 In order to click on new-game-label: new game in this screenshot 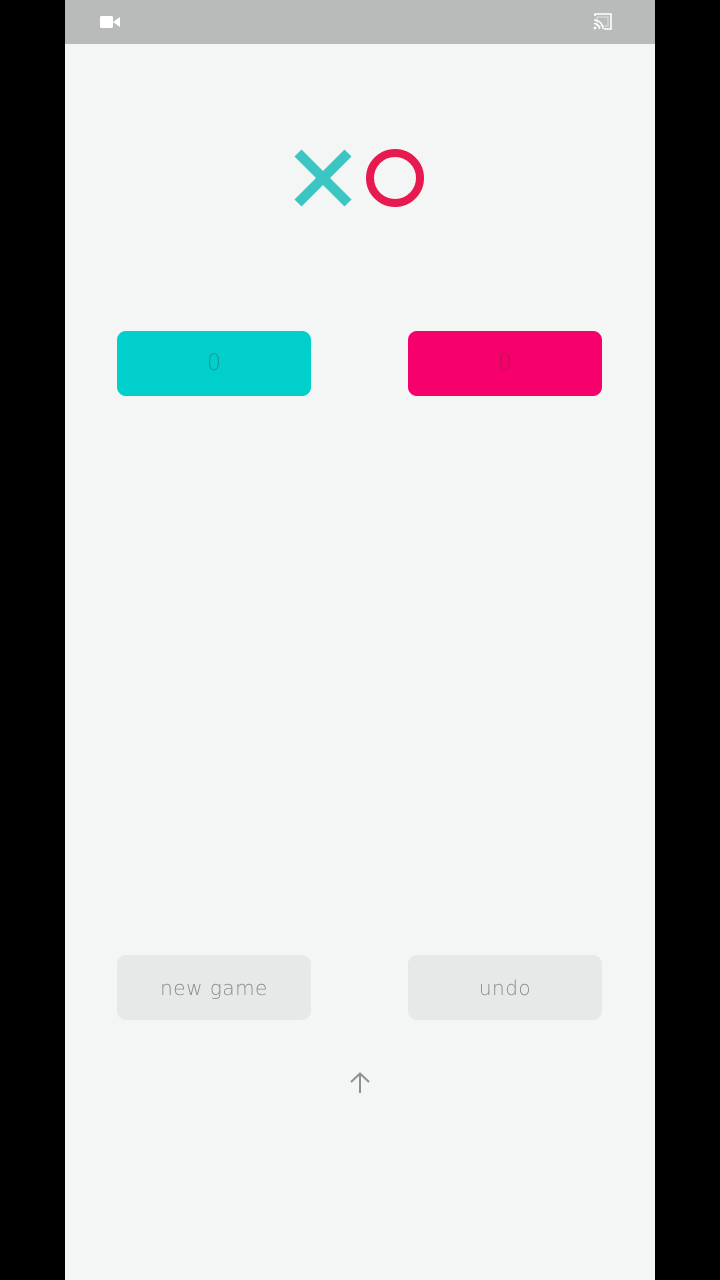, I will do `click(214, 987)`.